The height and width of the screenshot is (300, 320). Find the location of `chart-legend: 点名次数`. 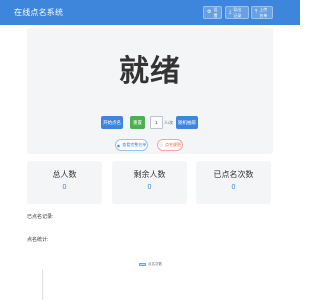

chart-legend: 点名次数 is located at coordinates (150, 264).